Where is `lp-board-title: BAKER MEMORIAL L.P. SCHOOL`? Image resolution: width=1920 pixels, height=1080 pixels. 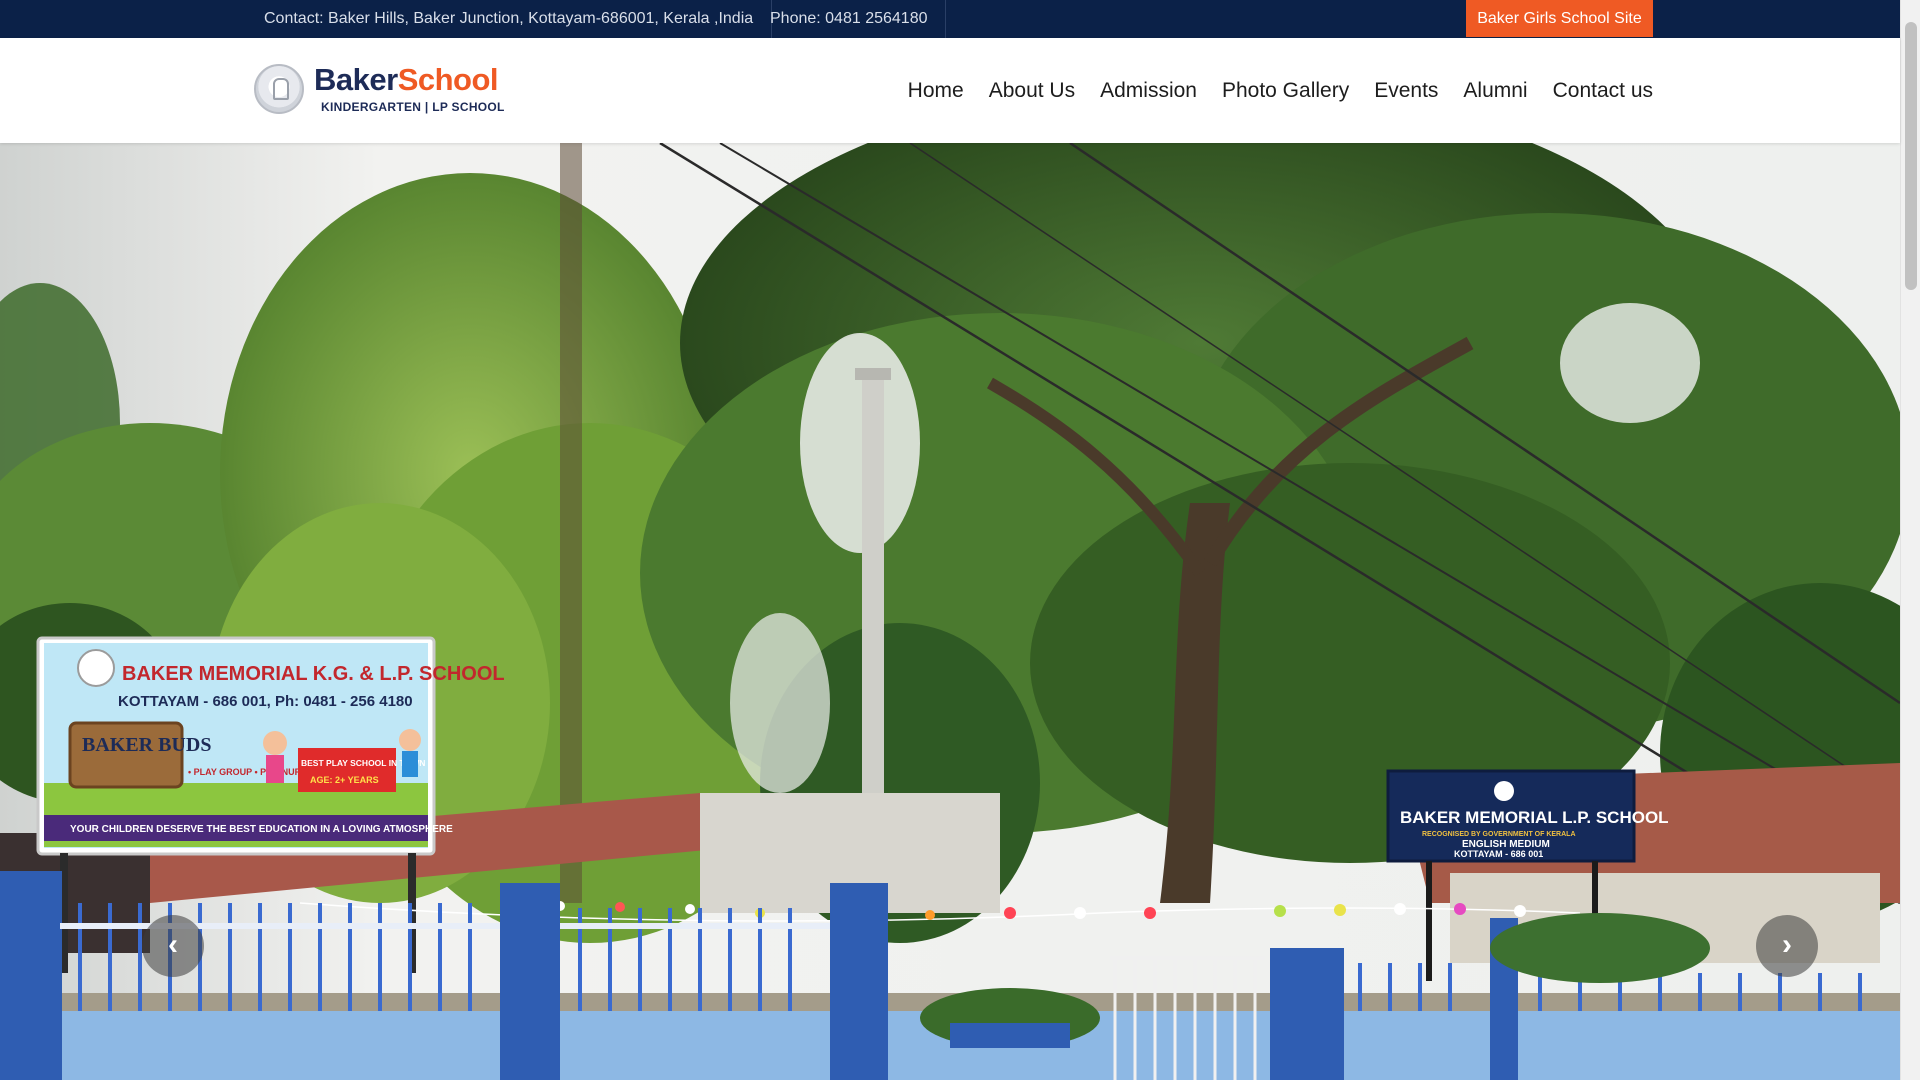 lp-board-title: BAKER MEMORIAL L.P. SCHOOL is located at coordinates (1534, 817).